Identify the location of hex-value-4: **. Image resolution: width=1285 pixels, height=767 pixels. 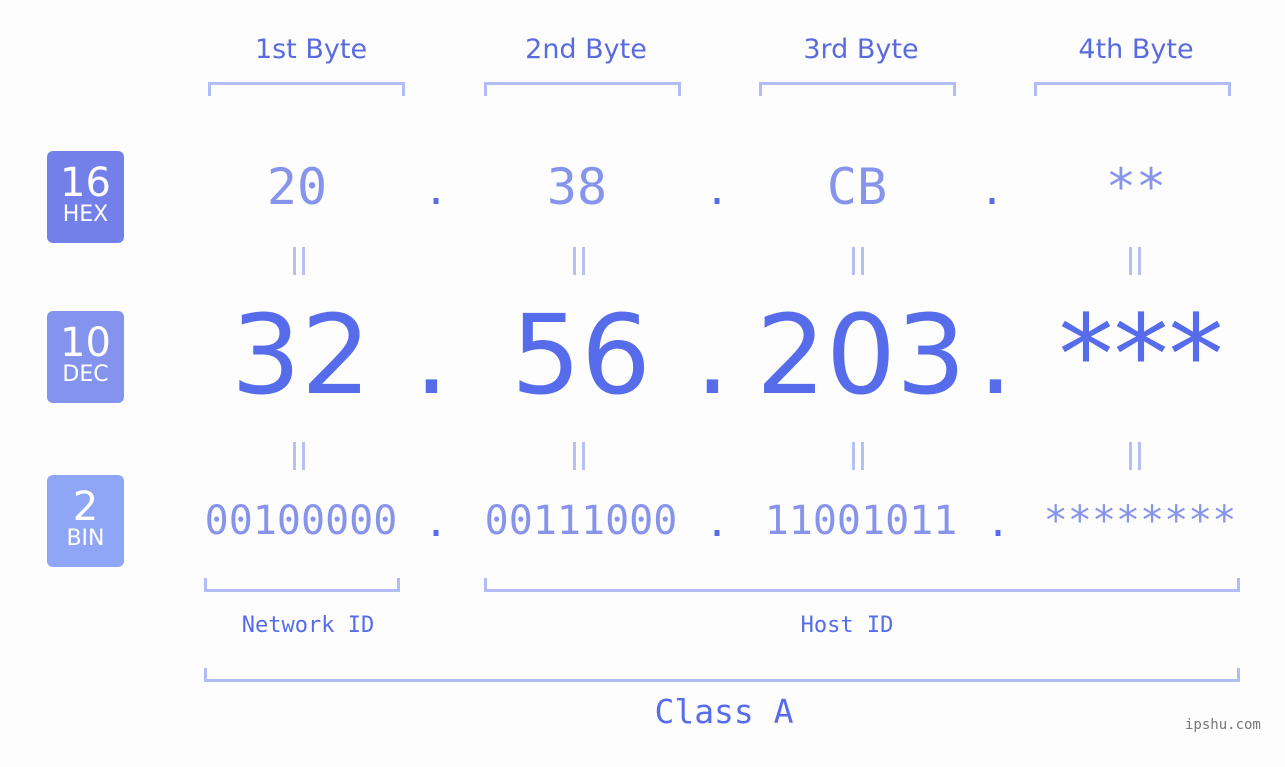
(1136, 187).